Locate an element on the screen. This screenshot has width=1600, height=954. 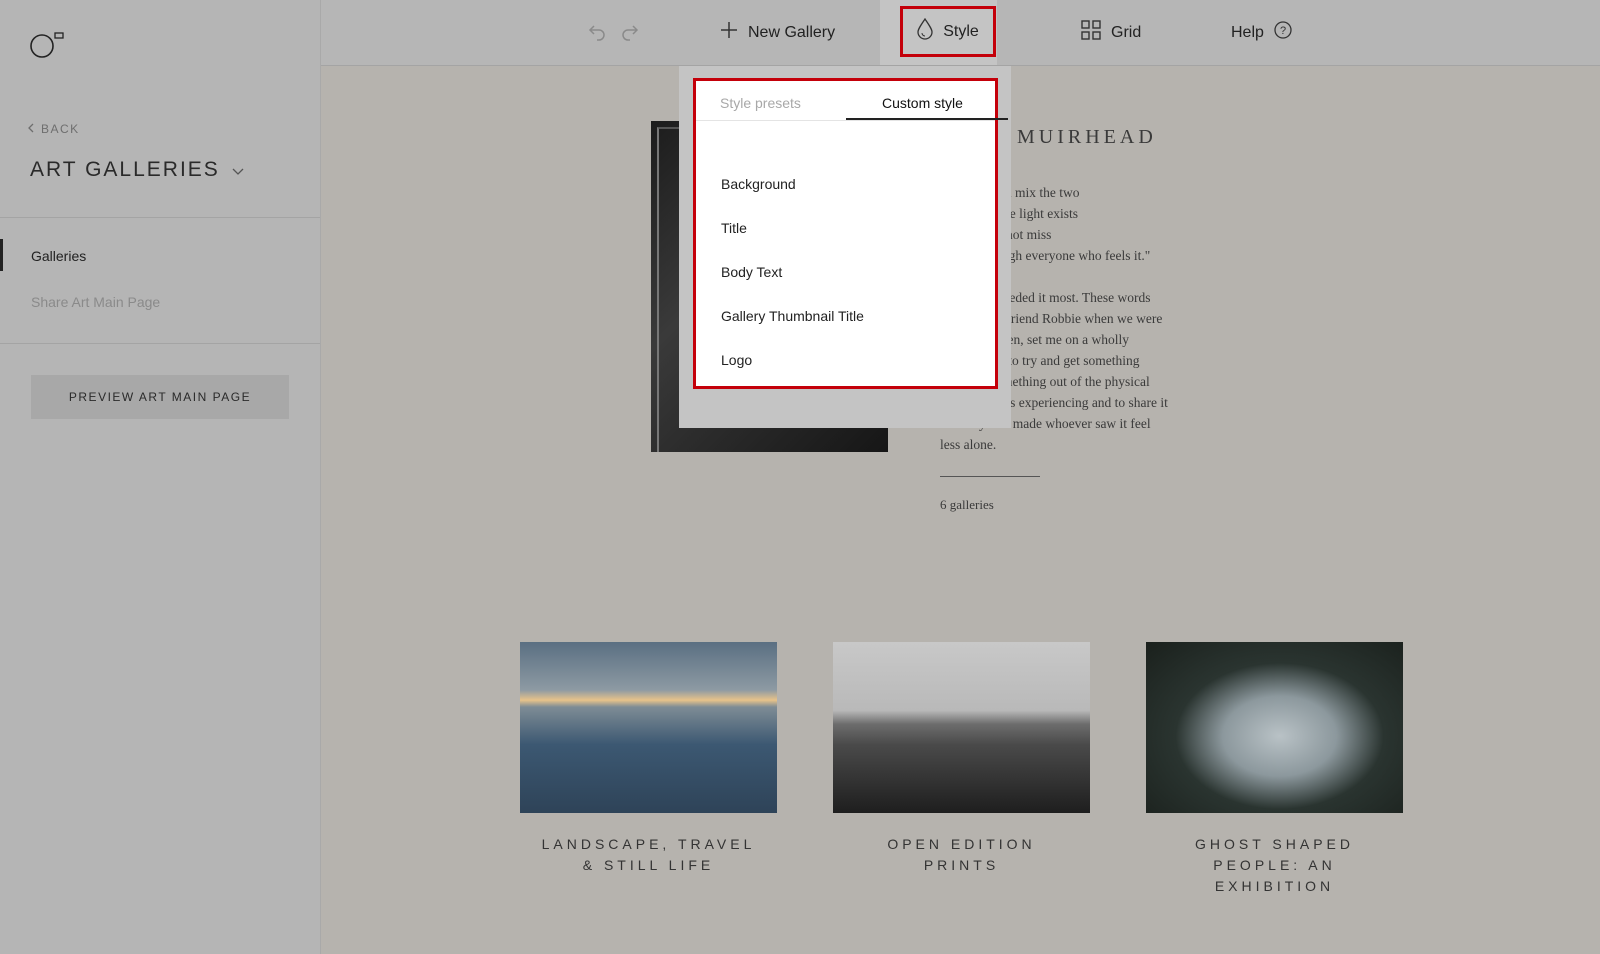
chevron-left-icon is located at coordinates (31, 129).